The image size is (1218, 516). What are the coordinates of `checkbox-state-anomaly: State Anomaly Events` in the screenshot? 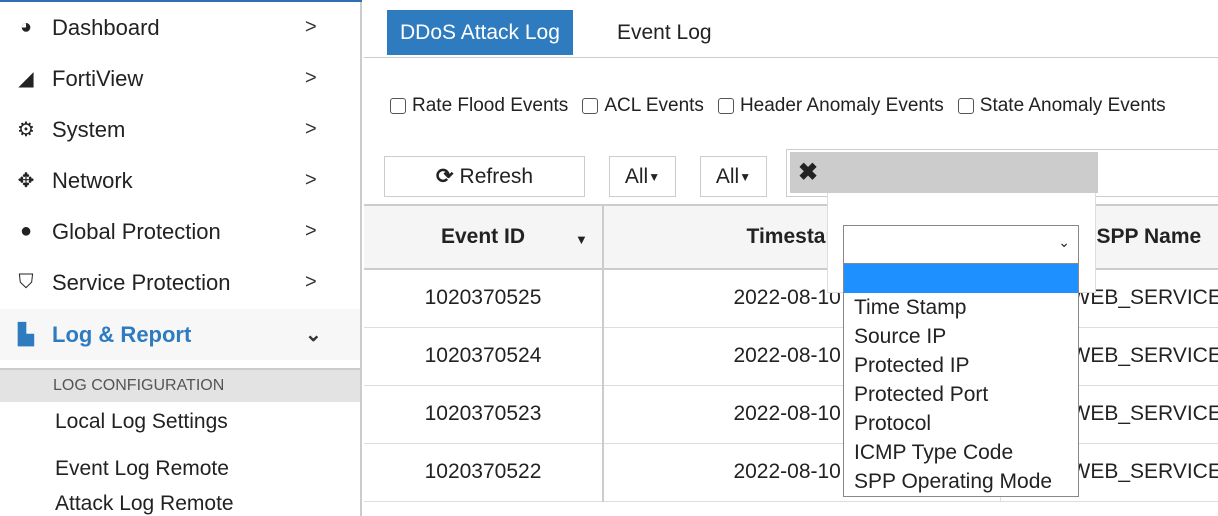 It's located at (1061, 106).